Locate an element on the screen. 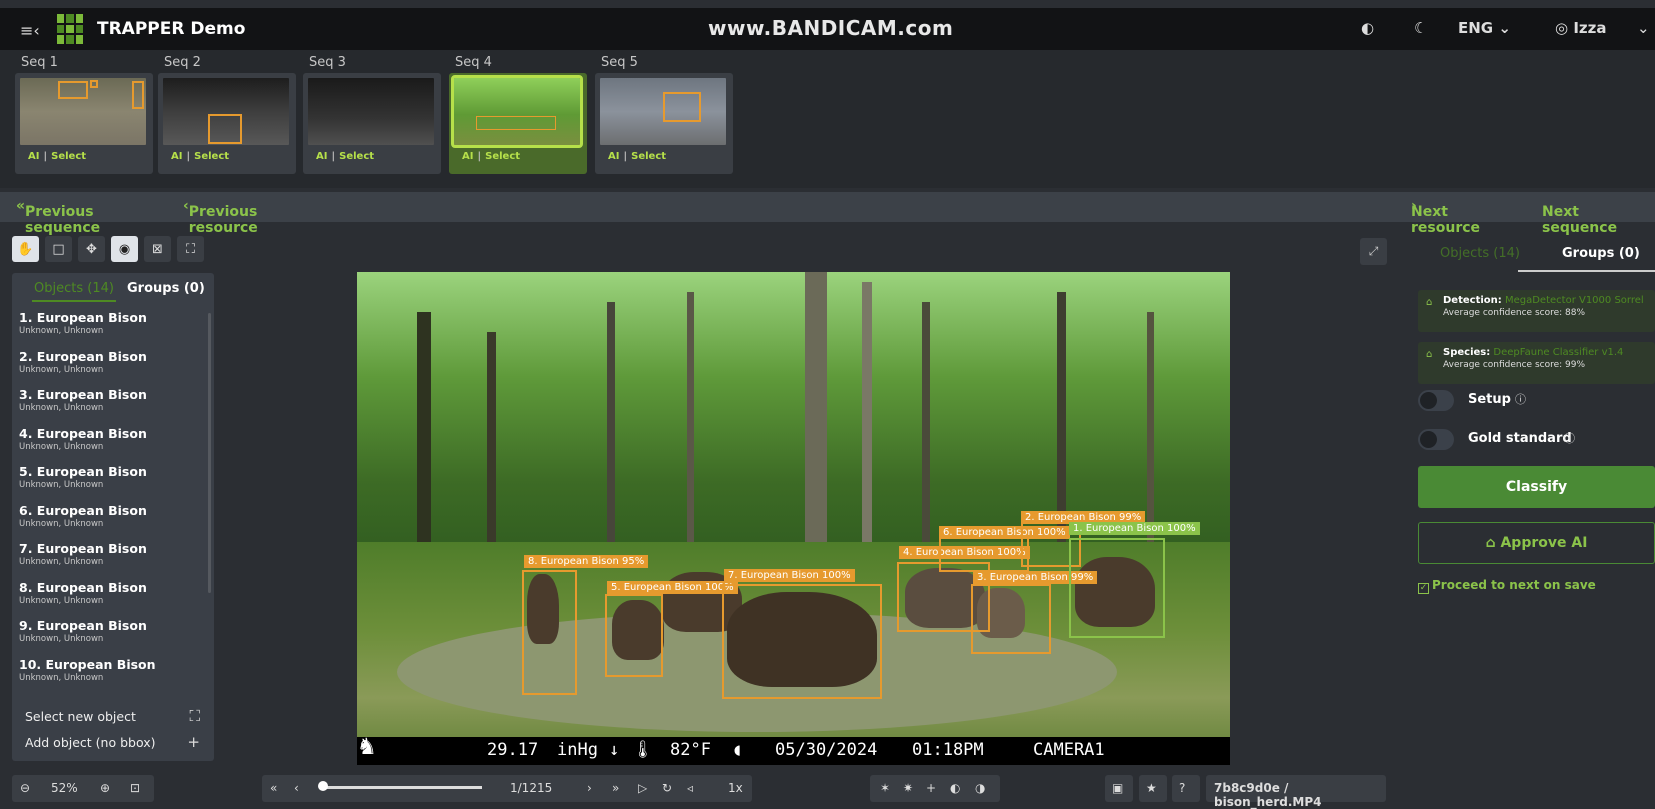 This screenshot has height=809, width=1655. zoom-out-icon: ⊖ is located at coordinates (25, 788).